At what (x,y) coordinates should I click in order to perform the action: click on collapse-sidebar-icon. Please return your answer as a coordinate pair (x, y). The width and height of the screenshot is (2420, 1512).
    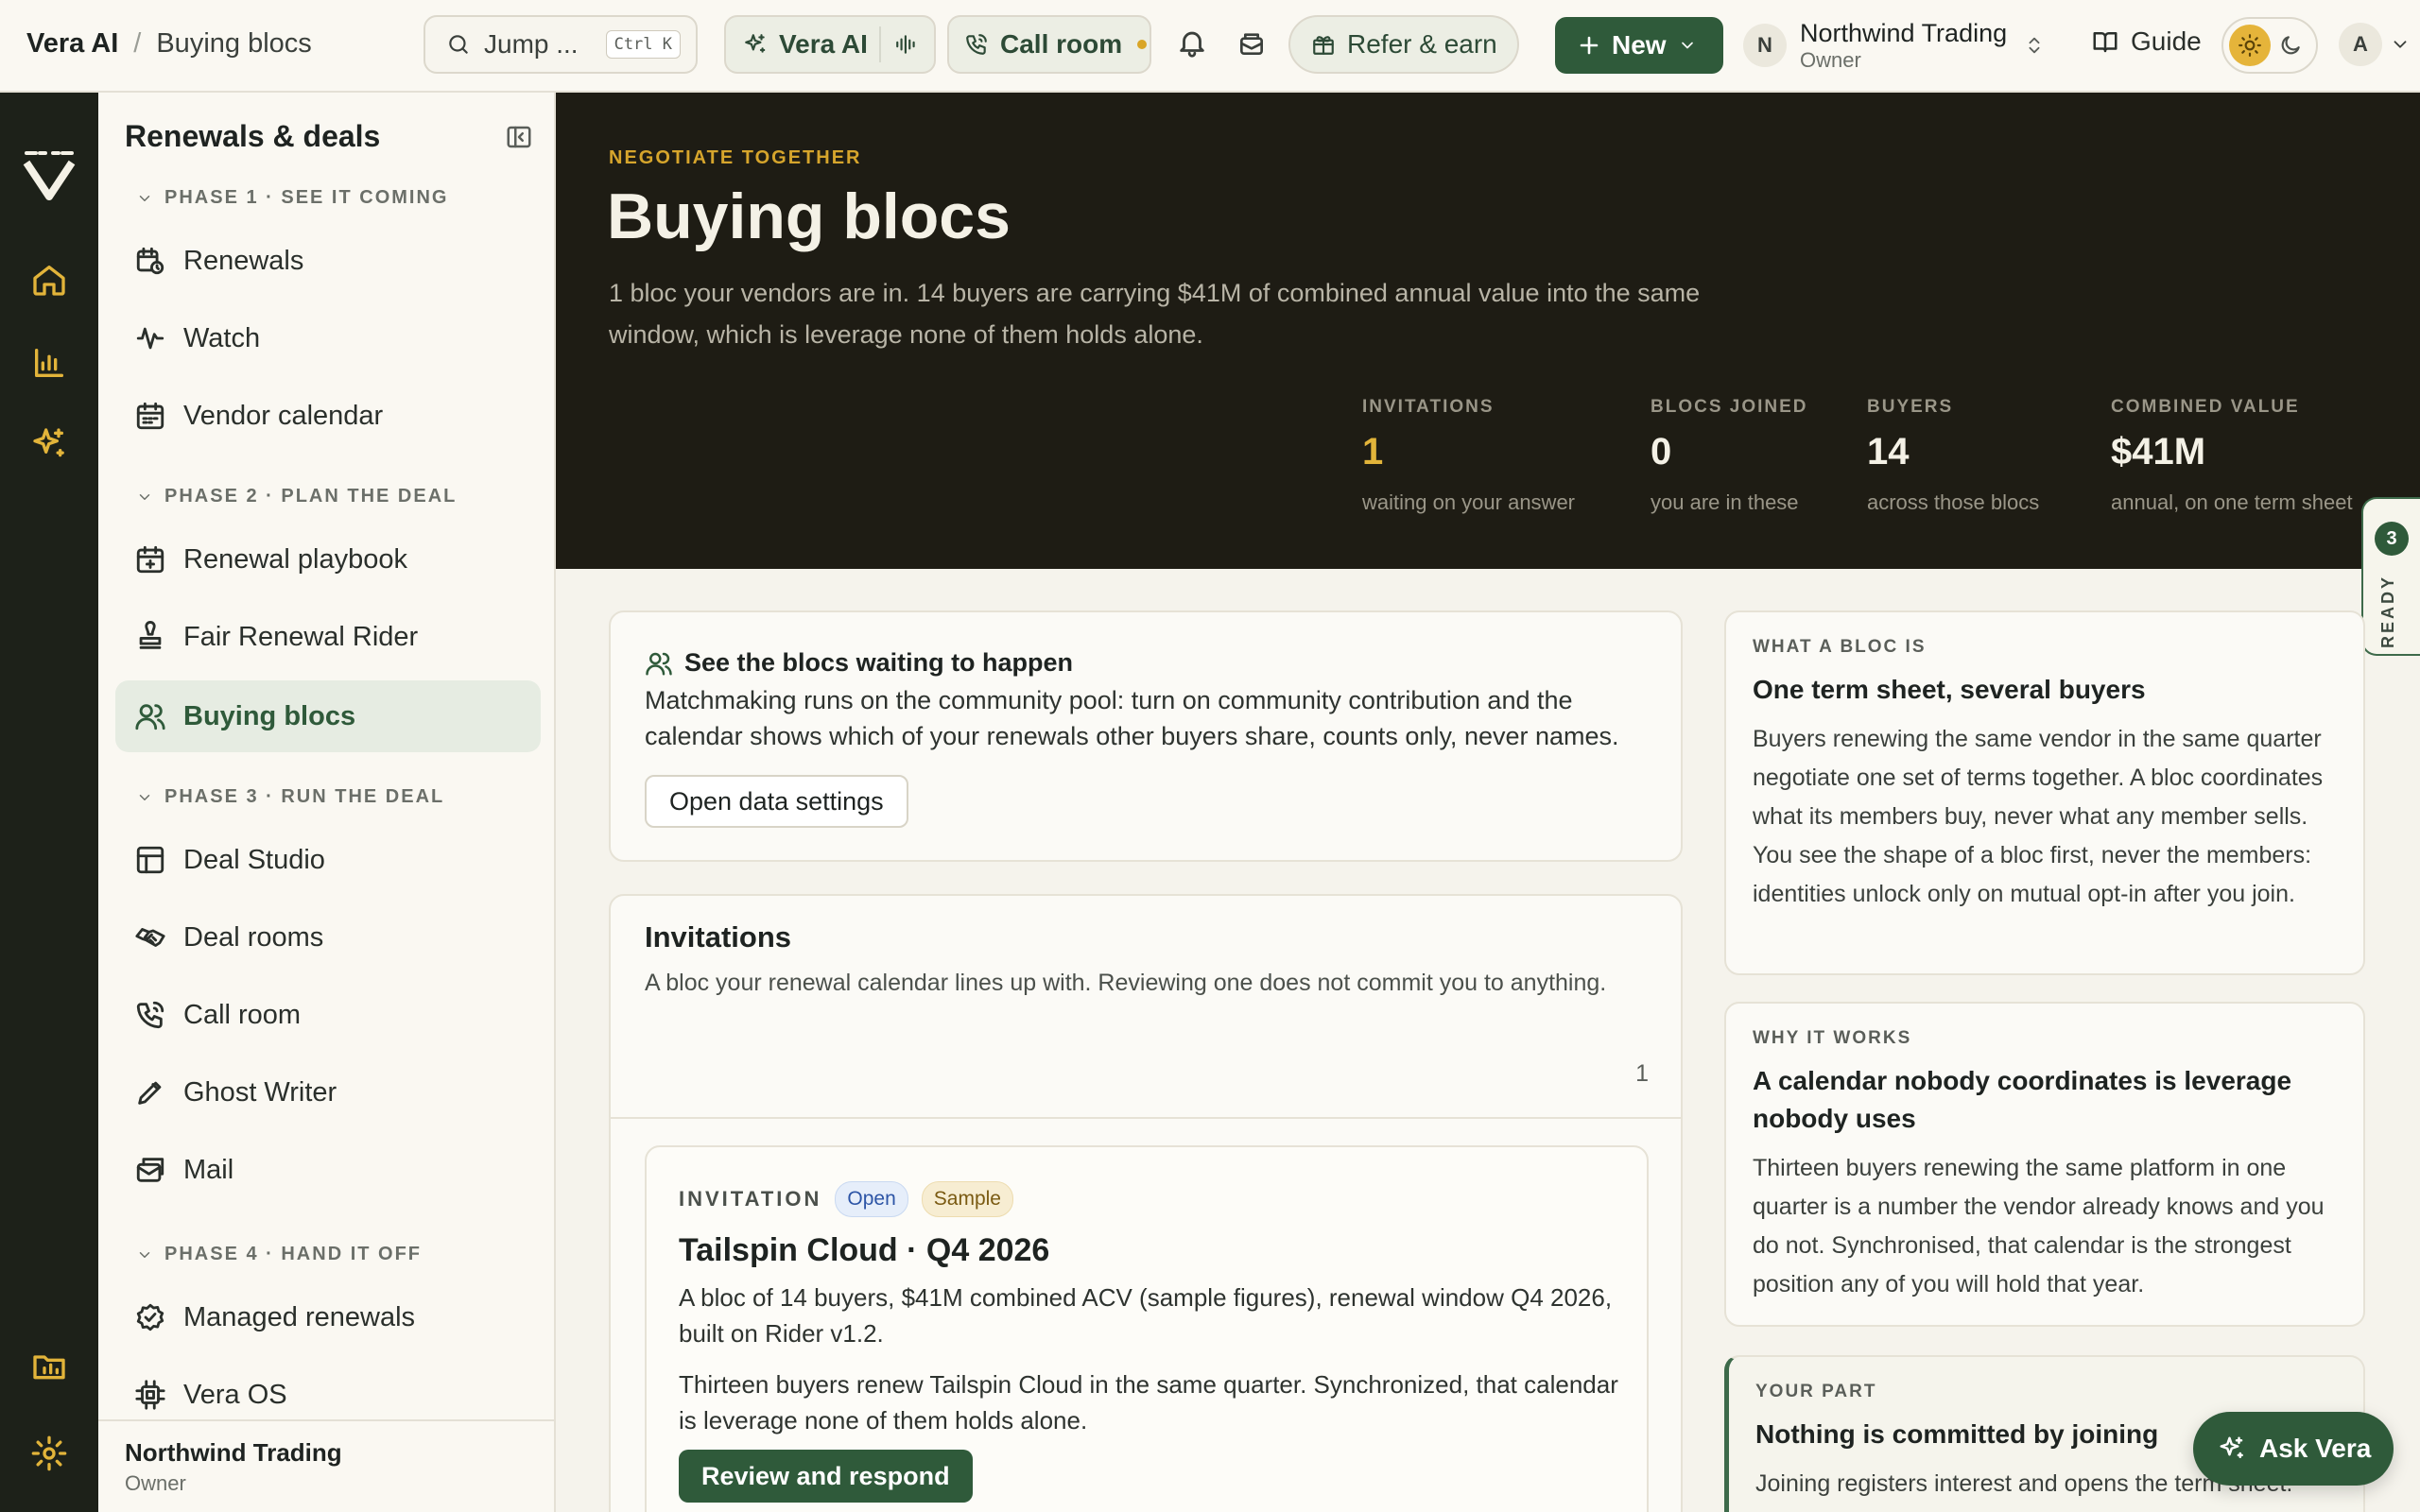
    Looking at the image, I should click on (519, 137).